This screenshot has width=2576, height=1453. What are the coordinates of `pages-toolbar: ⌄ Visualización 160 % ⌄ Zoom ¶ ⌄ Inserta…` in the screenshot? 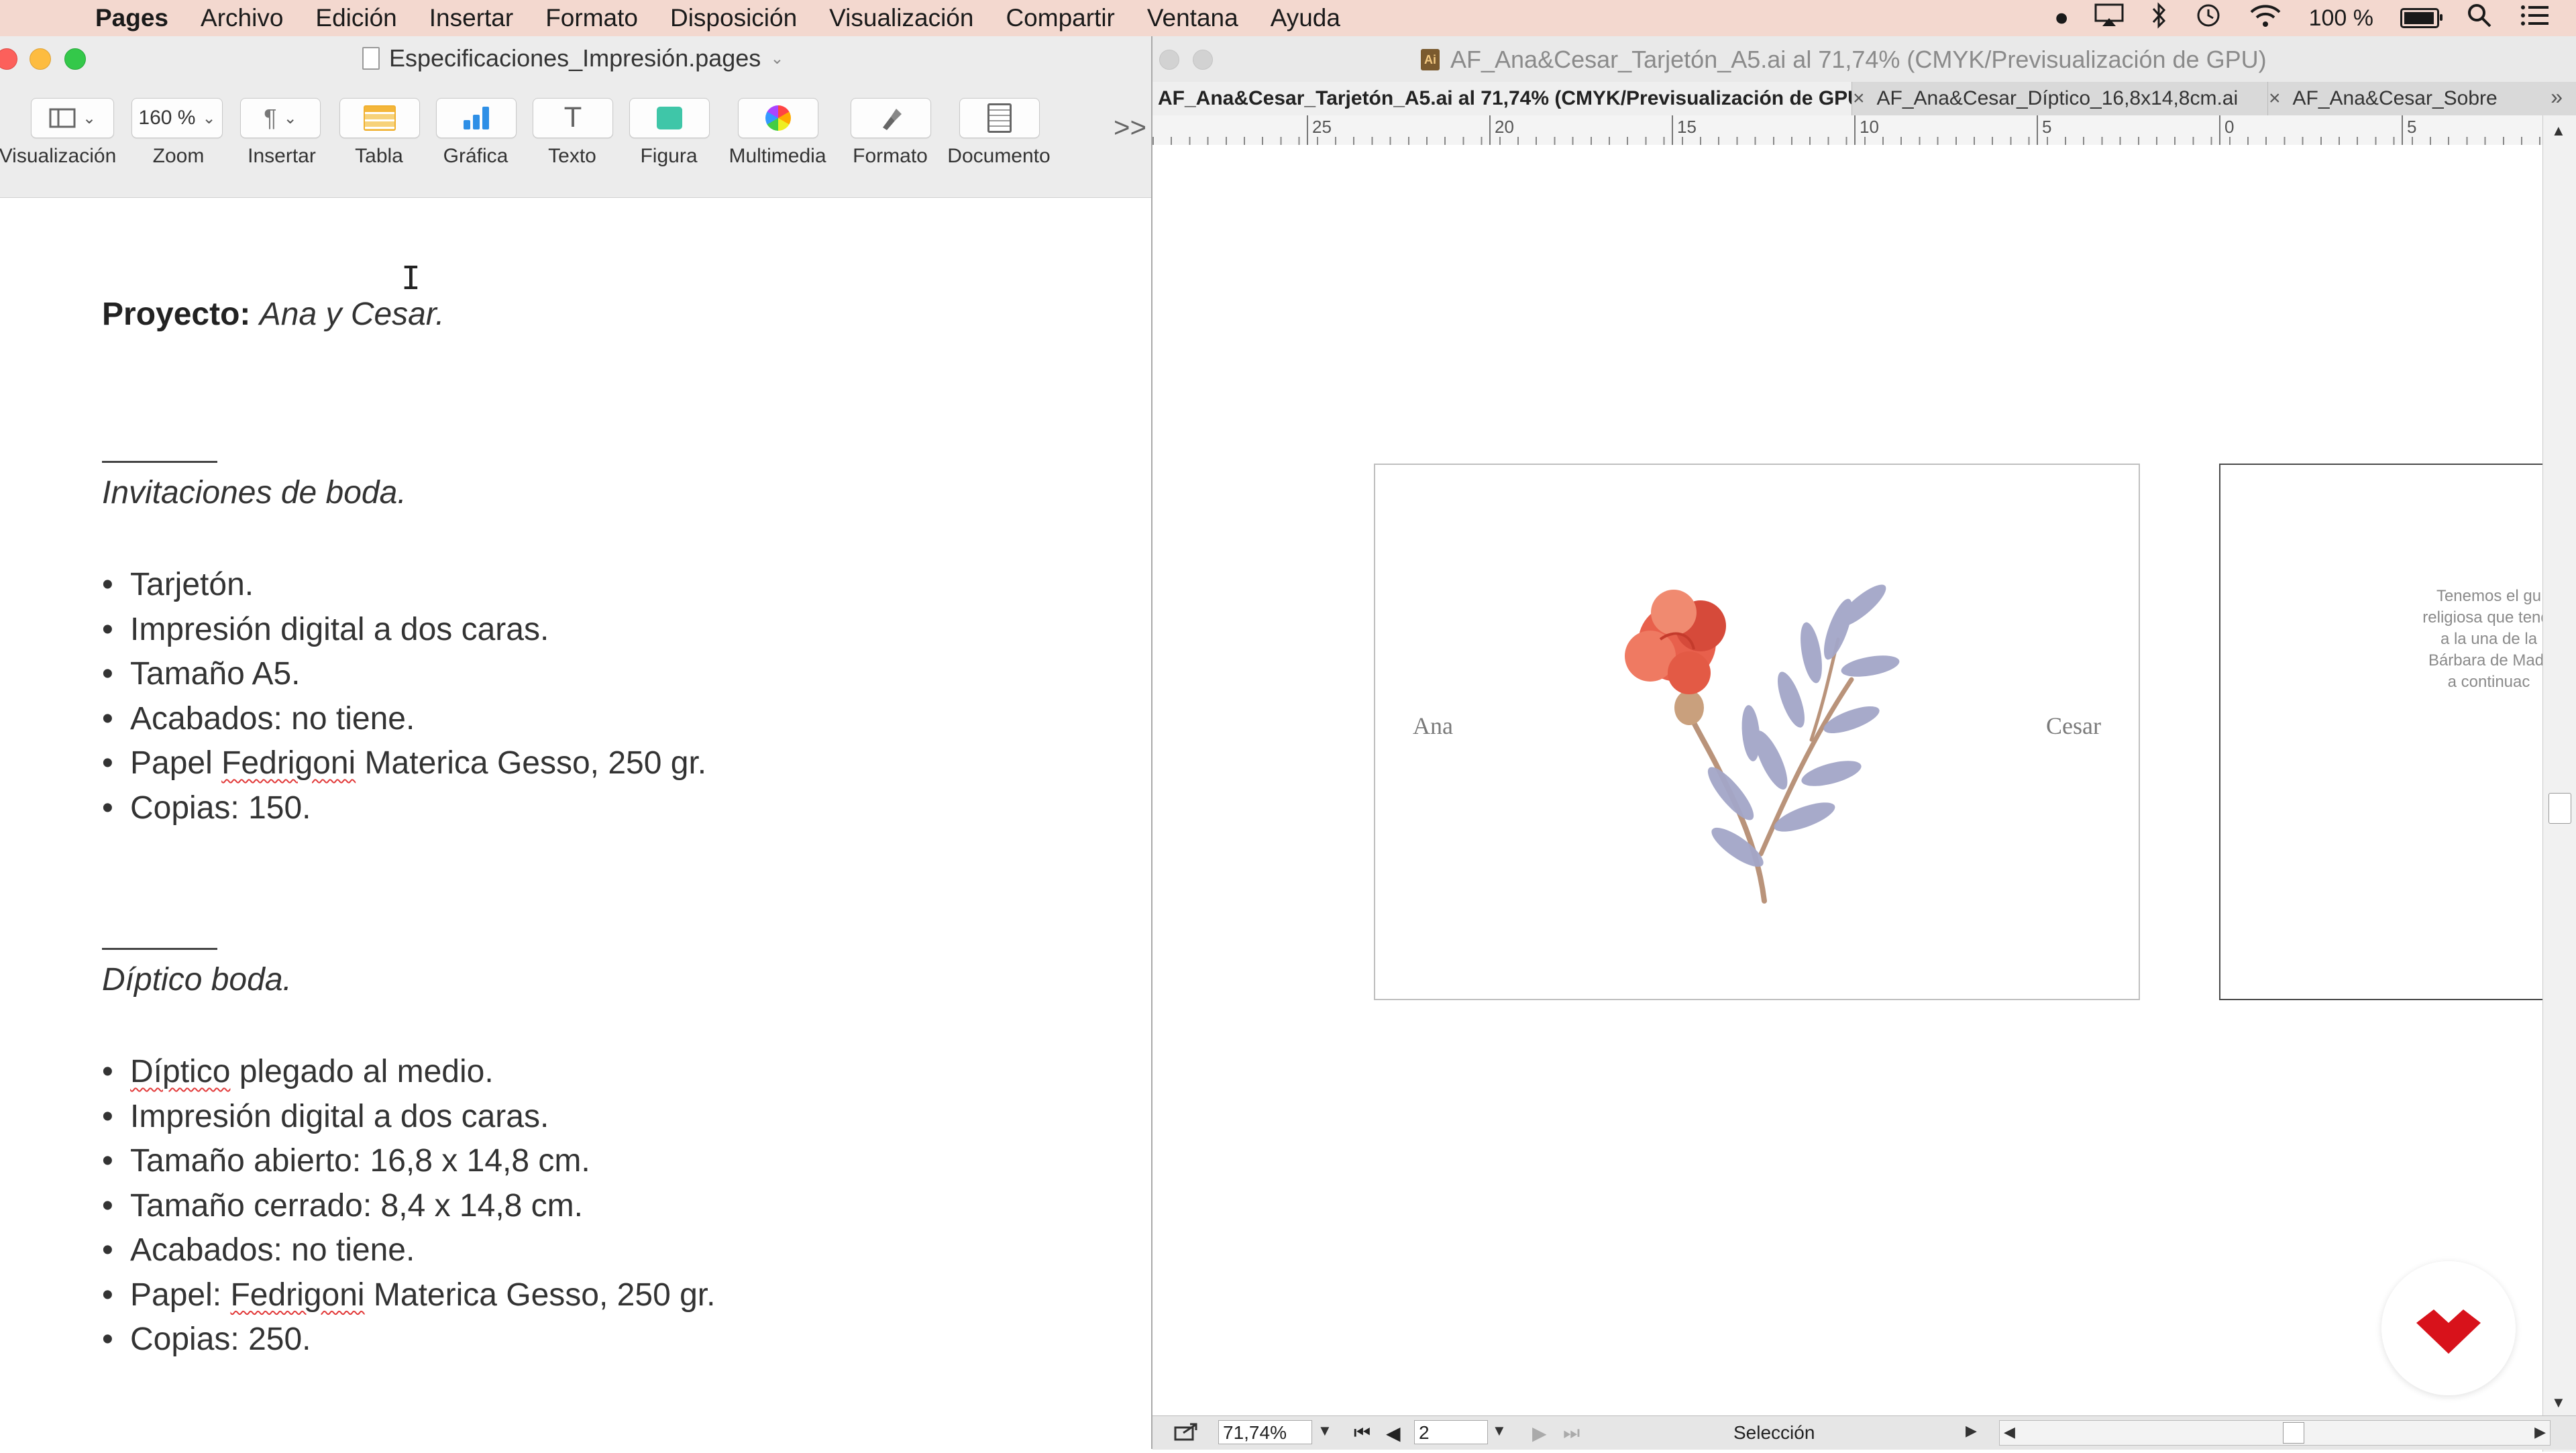 It's located at (575, 141).